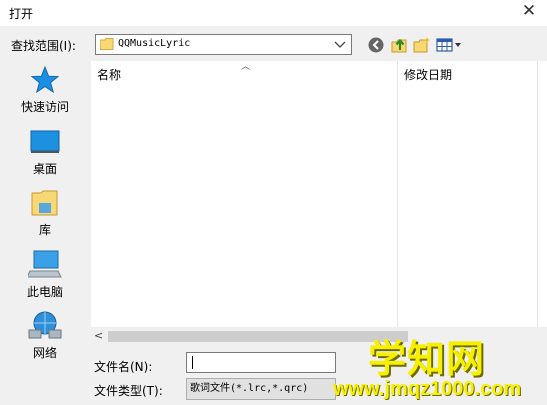 The height and width of the screenshot is (405, 547). What do you see at coordinates (107, 44) in the screenshot?
I see `folder-icon` at bounding box center [107, 44].